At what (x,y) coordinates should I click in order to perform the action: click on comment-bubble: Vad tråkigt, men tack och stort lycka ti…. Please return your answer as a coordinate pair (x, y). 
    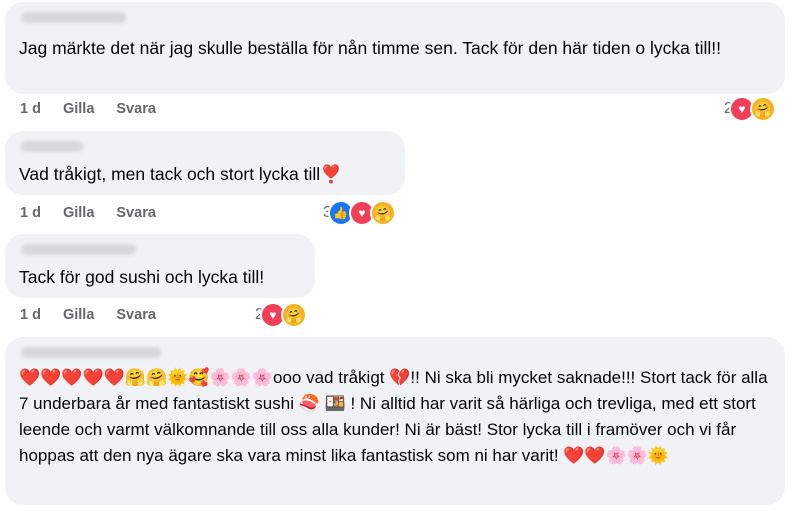
    Looking at the image, I should click on (205, 163).